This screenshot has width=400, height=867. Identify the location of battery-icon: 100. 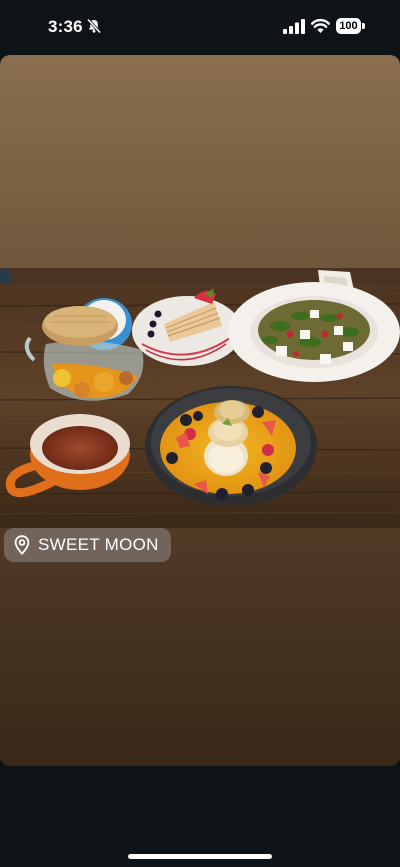
(351, 26).